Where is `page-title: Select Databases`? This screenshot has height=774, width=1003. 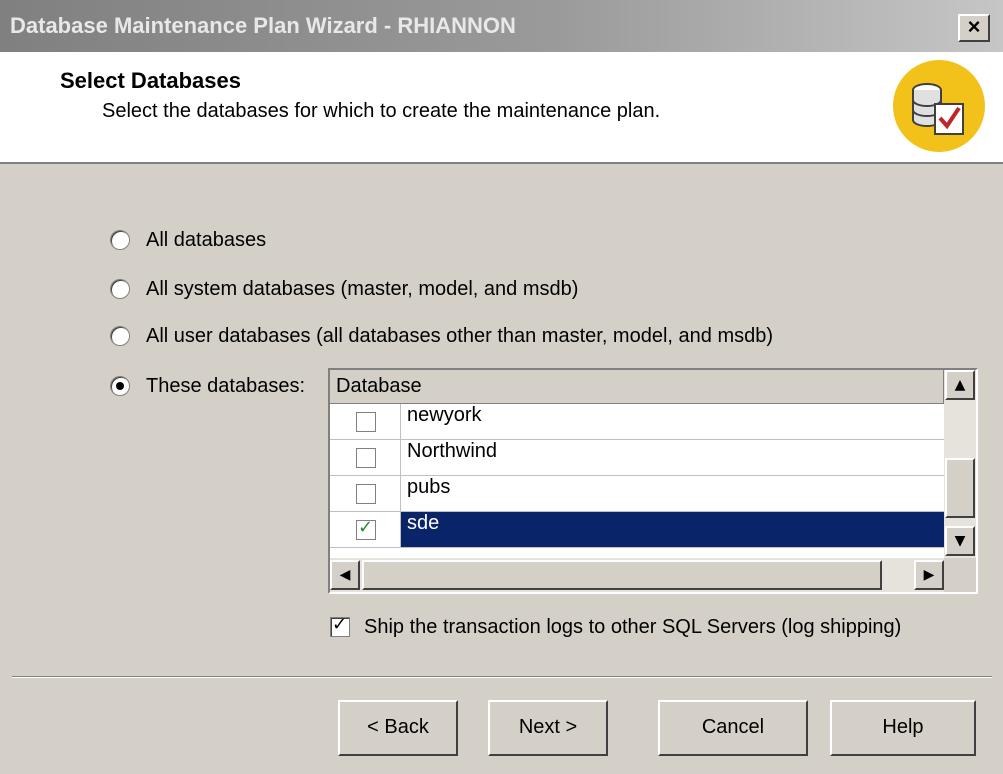 page-title: Select Databases is located at coordinates (150, 80).